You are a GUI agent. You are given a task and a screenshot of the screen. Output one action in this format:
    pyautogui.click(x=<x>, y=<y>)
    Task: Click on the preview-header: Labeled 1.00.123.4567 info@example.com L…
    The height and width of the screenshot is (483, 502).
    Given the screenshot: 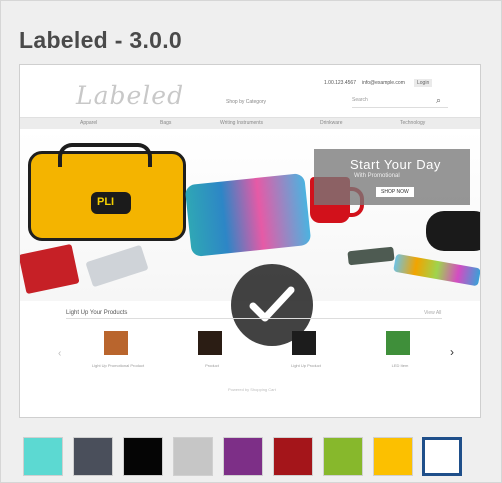 What is the action you would take?
    pyautogui.click(x=250, y=95)
    